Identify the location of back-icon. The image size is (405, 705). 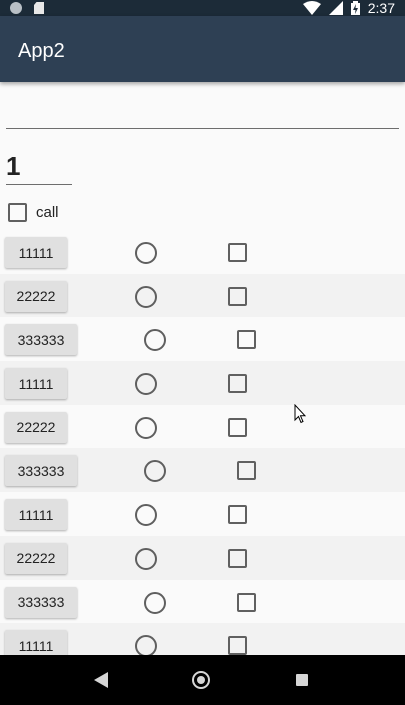
(101, 680).